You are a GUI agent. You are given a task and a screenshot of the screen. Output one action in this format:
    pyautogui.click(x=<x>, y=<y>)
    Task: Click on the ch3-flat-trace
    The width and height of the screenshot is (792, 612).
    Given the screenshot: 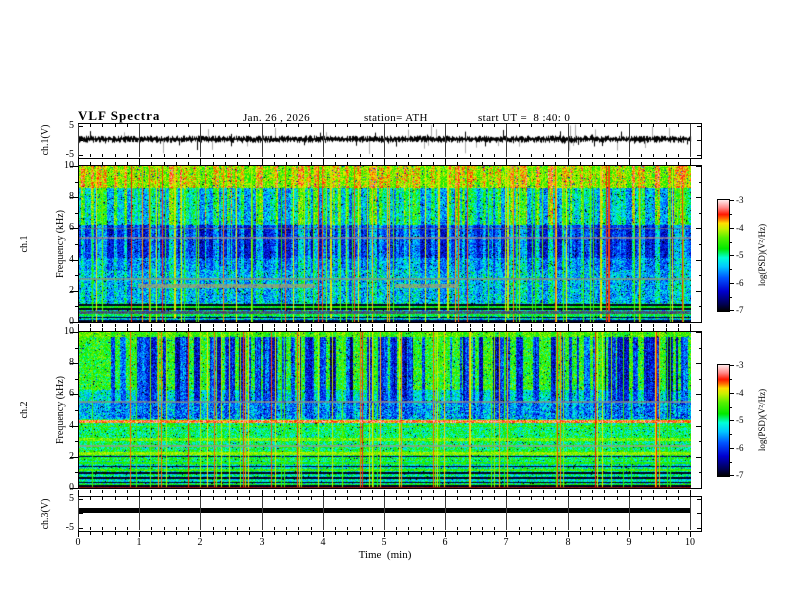 What is the action you would take?
    pyautogui.click(x=385, y=510)
    